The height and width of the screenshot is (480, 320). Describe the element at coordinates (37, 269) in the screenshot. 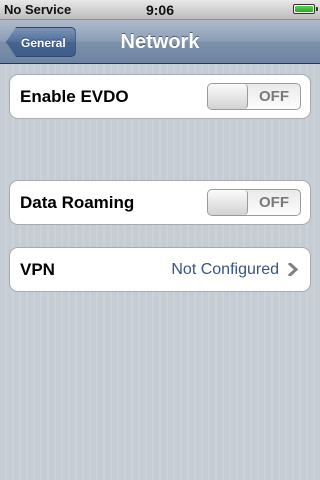

I see `vpn-label: VPN` at that location.